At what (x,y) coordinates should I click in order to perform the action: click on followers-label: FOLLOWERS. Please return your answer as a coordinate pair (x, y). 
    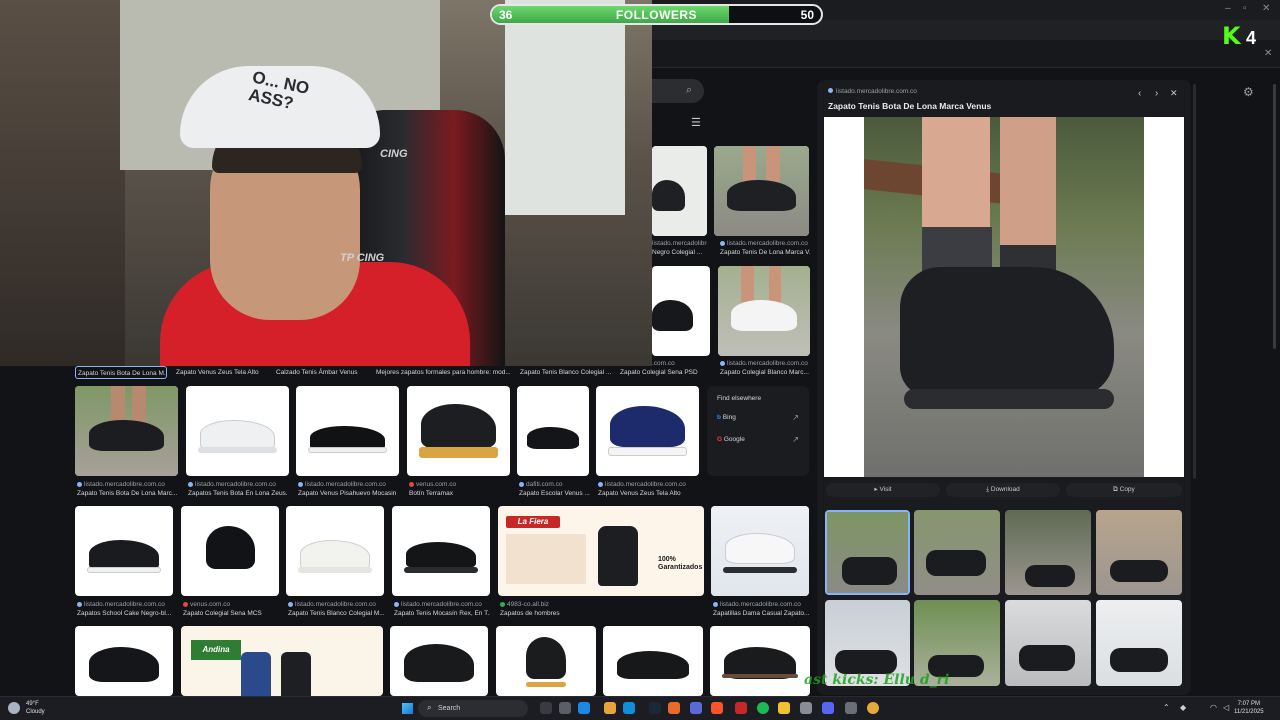
    Looking at the image, I should click on (656, 15).